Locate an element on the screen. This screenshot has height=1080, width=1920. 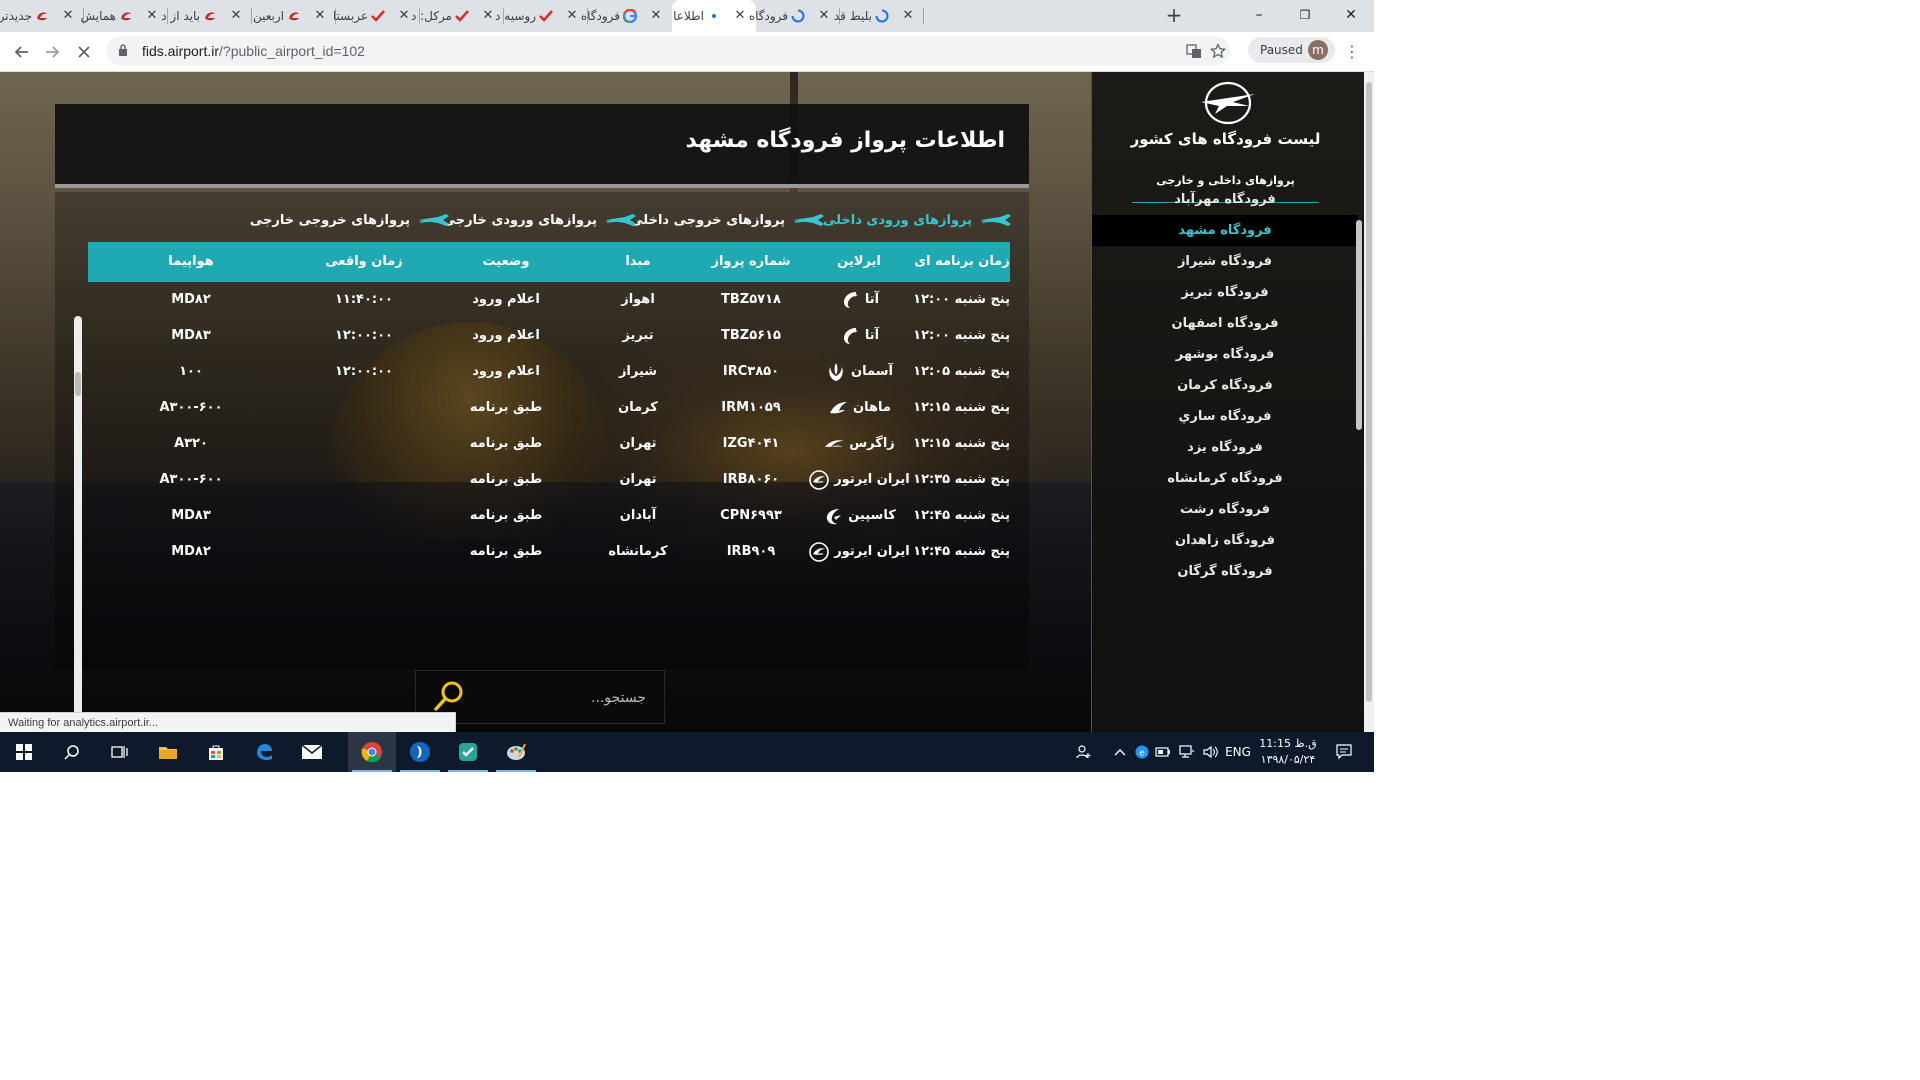
sidebar-item-airport: فرودگاه رشت is located at coordinates (1225, 509).